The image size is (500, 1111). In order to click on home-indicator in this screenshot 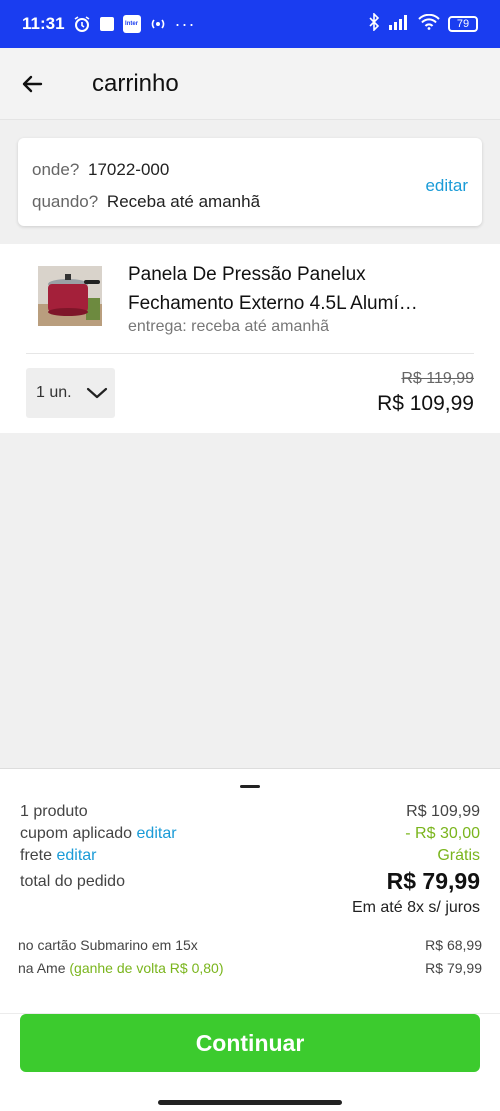, I will do `click(250, 1102)`.